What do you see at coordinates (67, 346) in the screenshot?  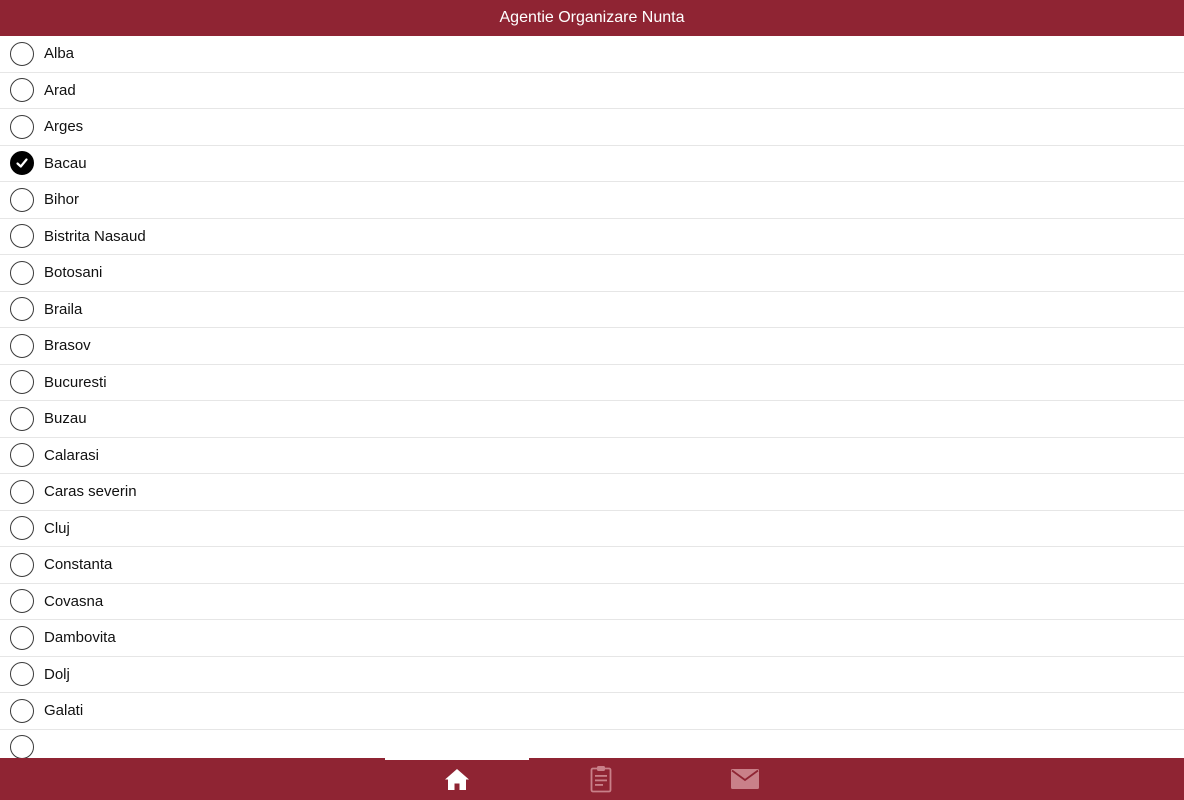 I see `list-item-label: Brasov` at bounding box center [67, 346].